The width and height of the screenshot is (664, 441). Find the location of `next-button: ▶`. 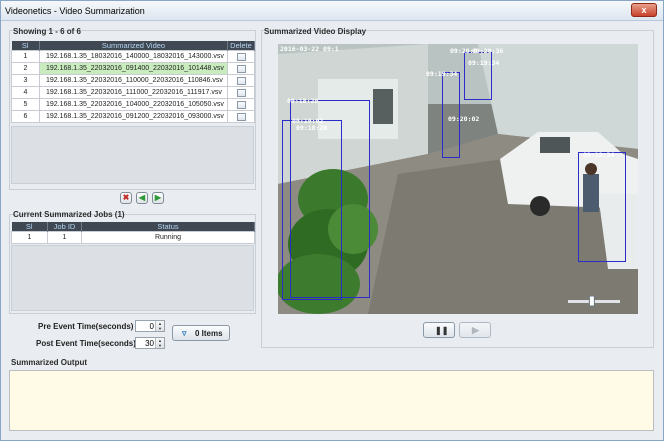

next-button: ▶ is located at coordinates (158, 198).